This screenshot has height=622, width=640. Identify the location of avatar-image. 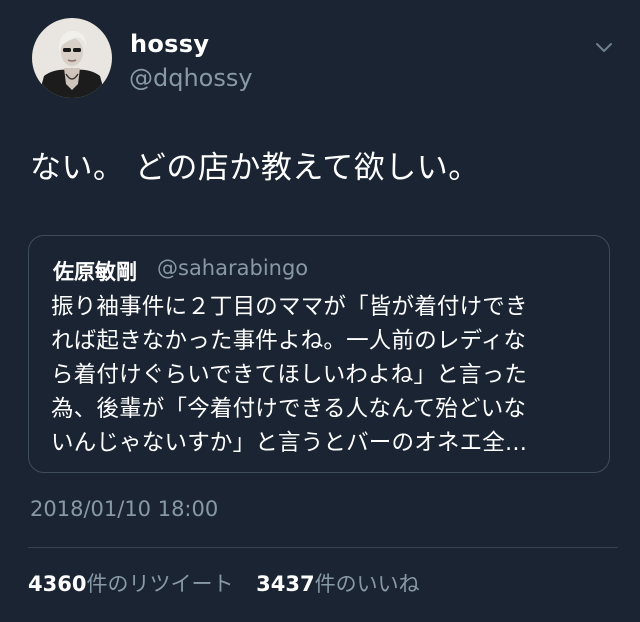
(72, 58).